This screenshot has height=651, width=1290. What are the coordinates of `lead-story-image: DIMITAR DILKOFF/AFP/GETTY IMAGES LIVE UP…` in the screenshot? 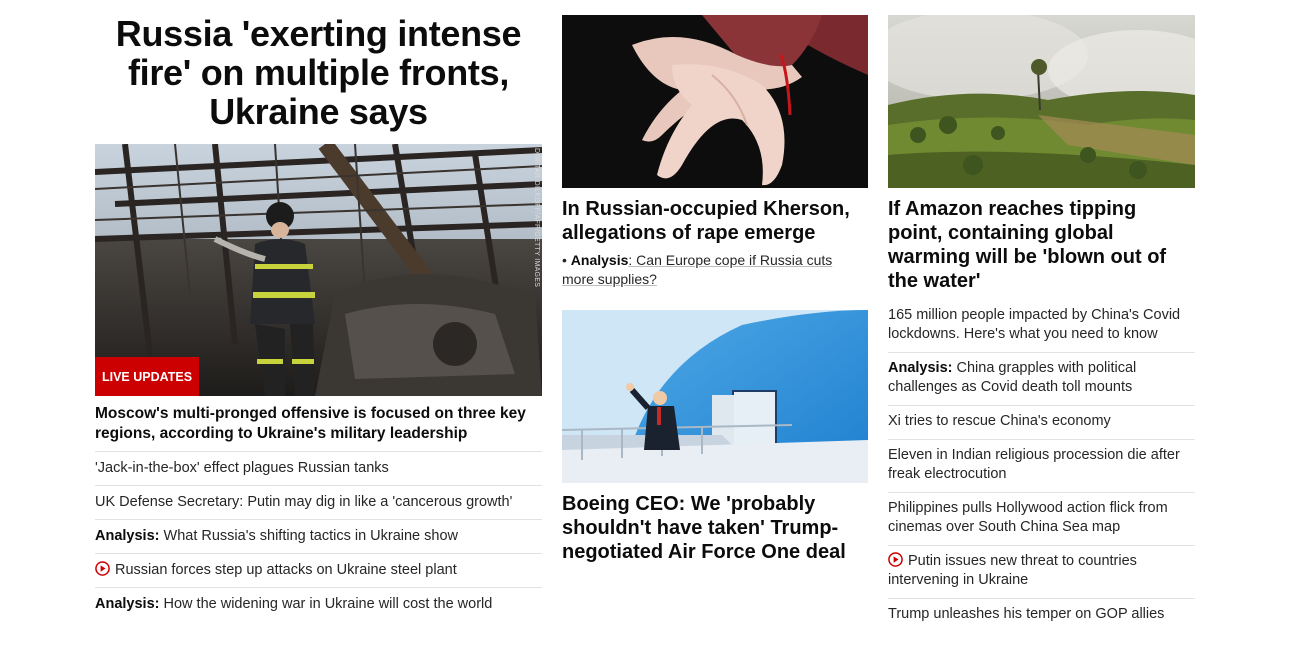 It's located at (318, 270).